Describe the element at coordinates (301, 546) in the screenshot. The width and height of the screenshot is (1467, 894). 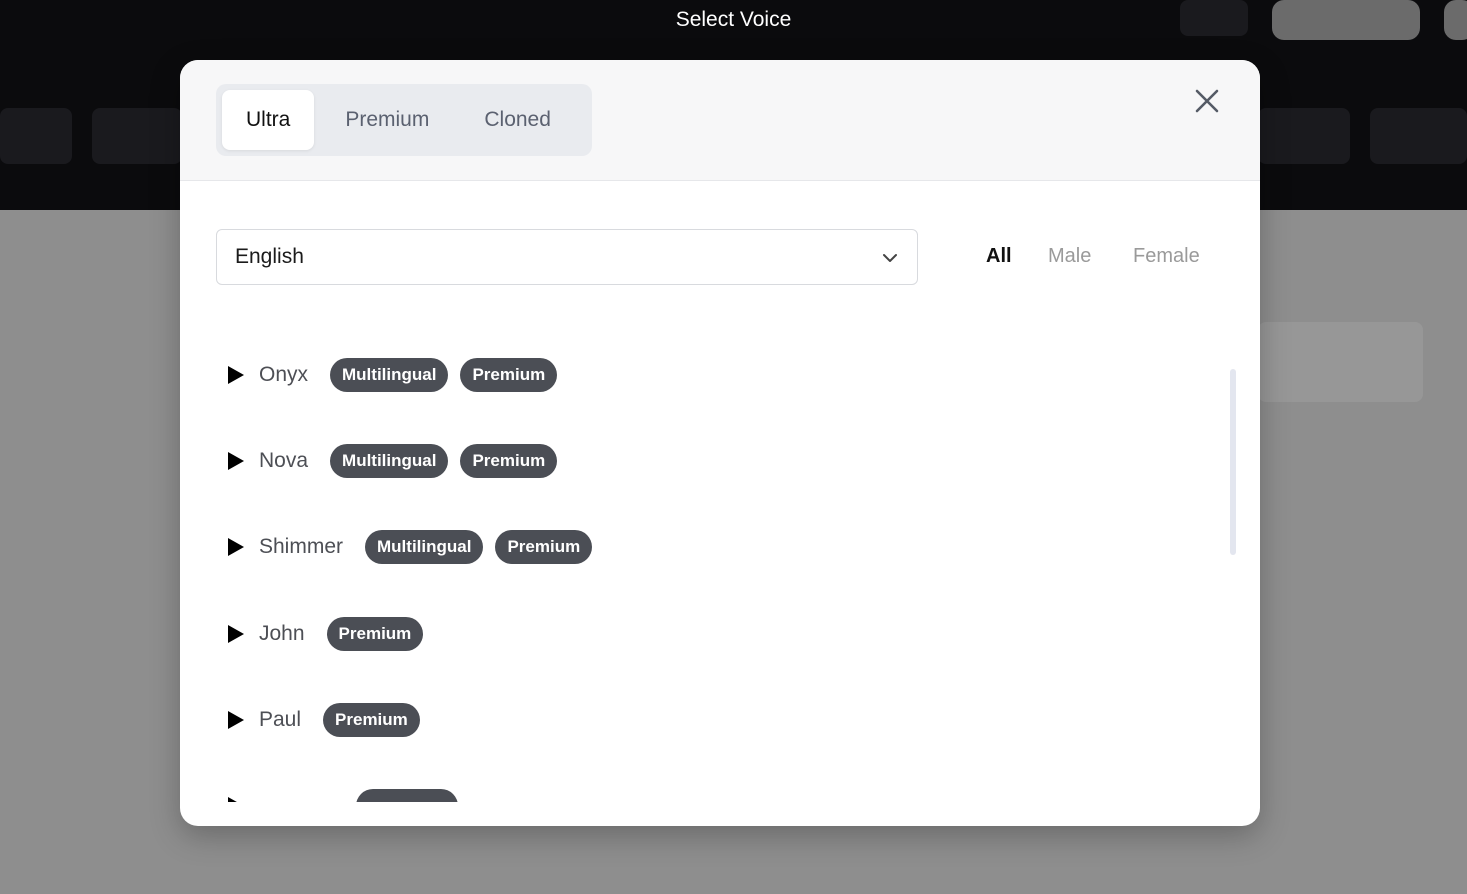
I see `voice-name: Shimmer` at that location.